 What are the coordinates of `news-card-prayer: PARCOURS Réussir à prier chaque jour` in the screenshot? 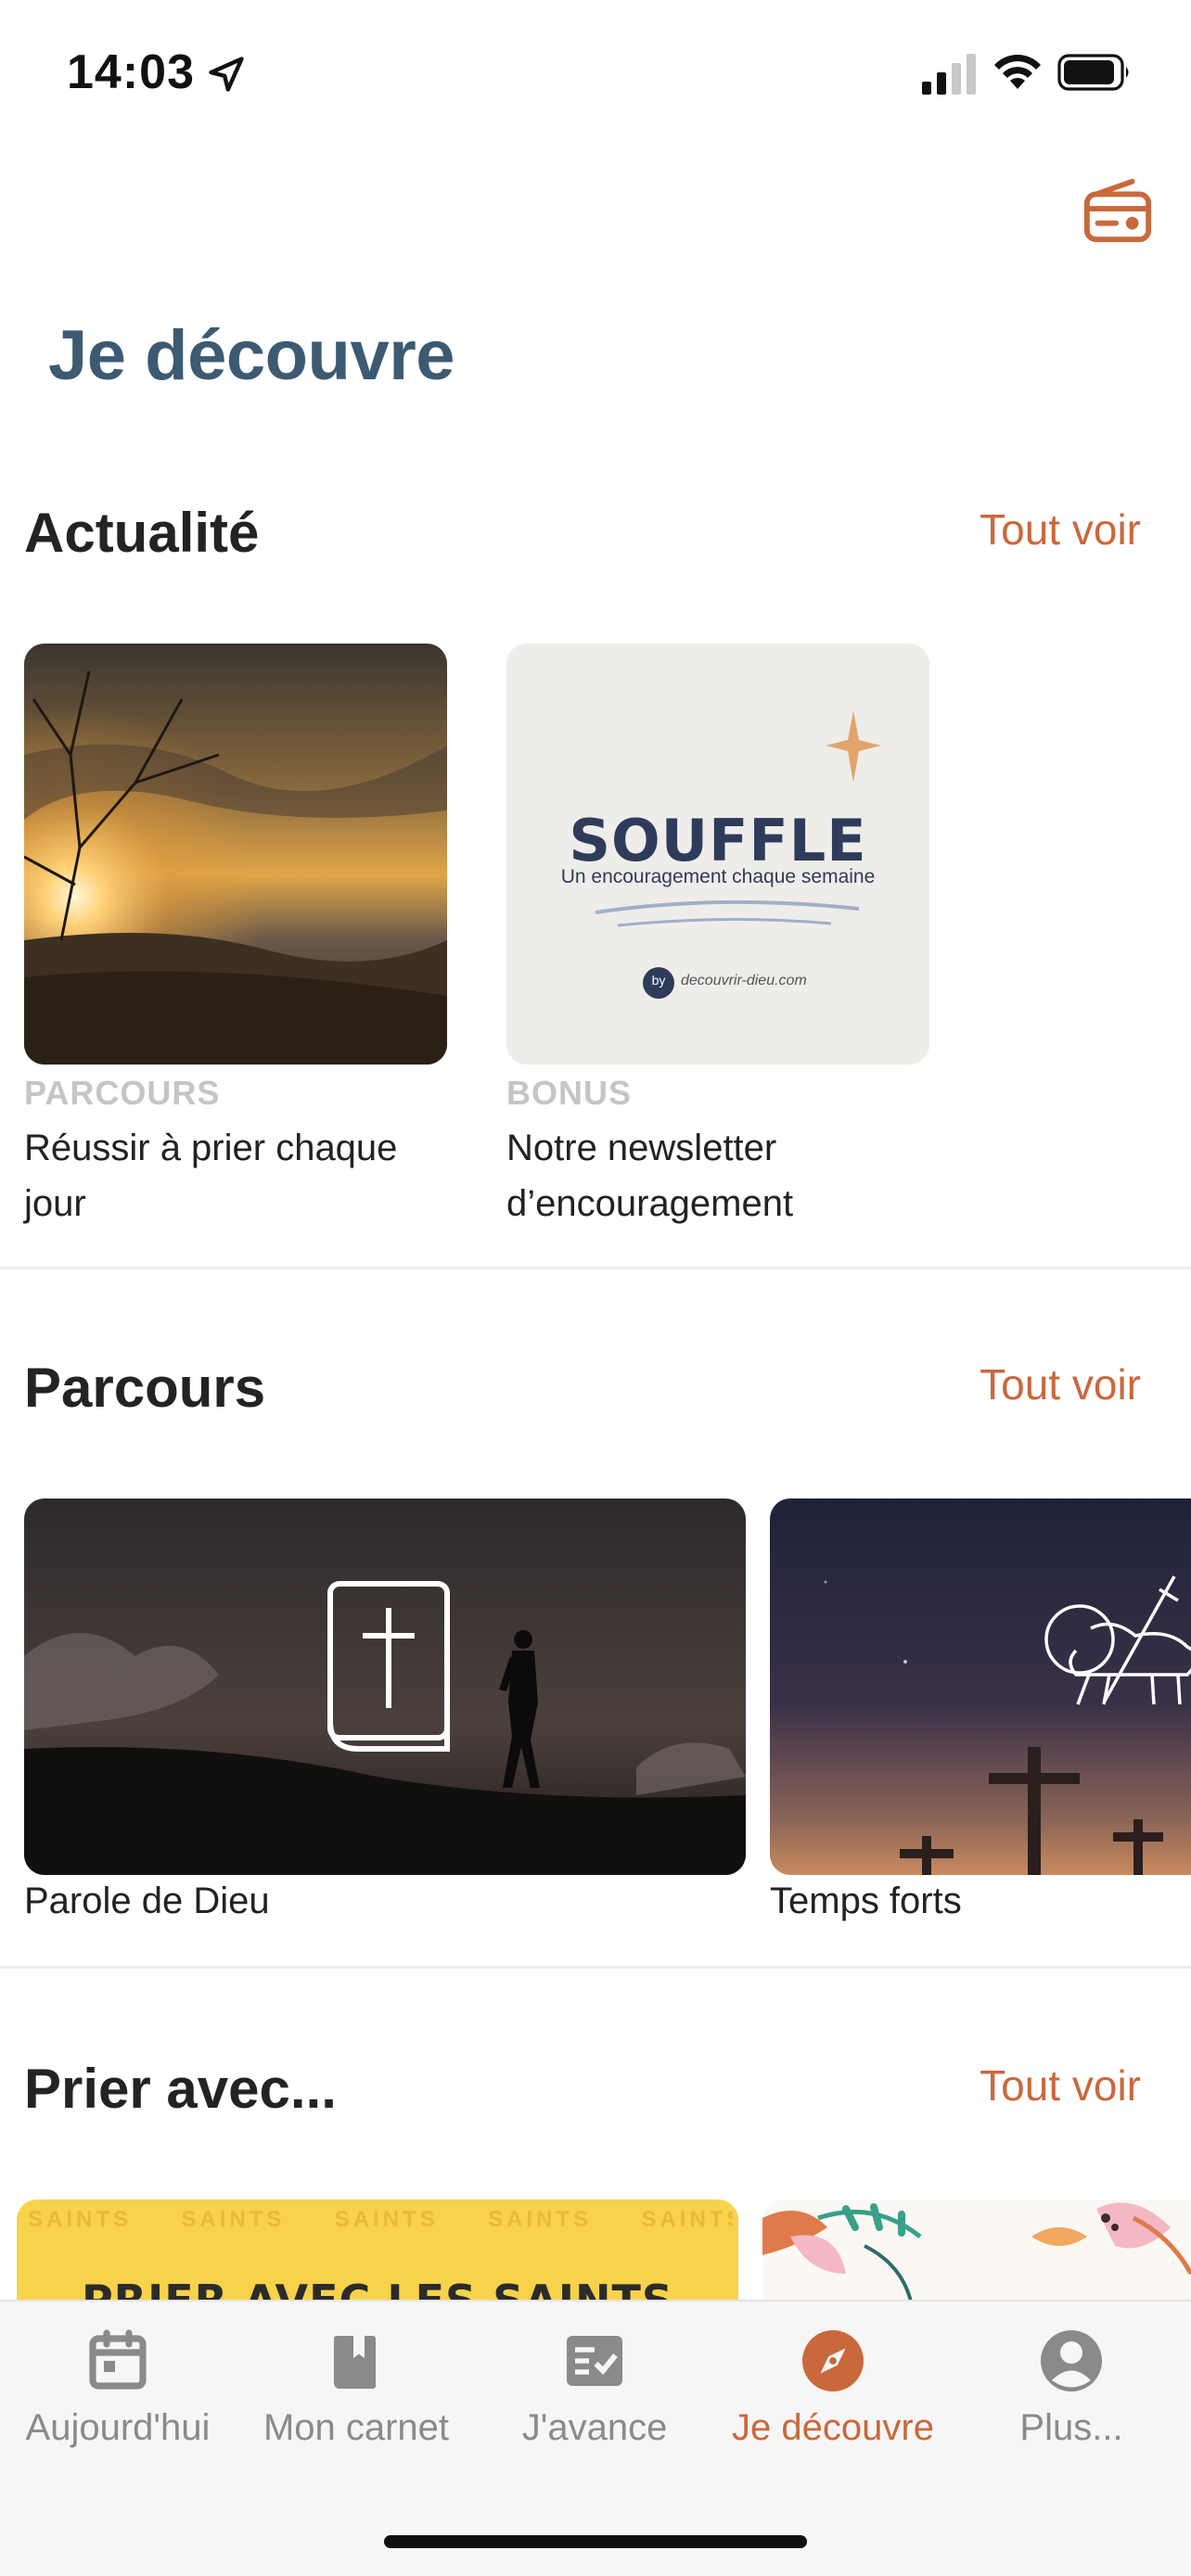 It's located at (235, 940).